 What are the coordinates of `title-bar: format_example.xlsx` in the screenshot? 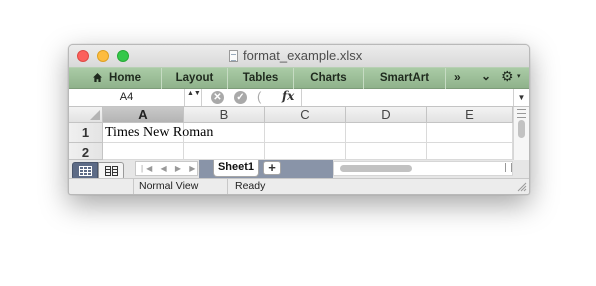 It's located at (299, 56).